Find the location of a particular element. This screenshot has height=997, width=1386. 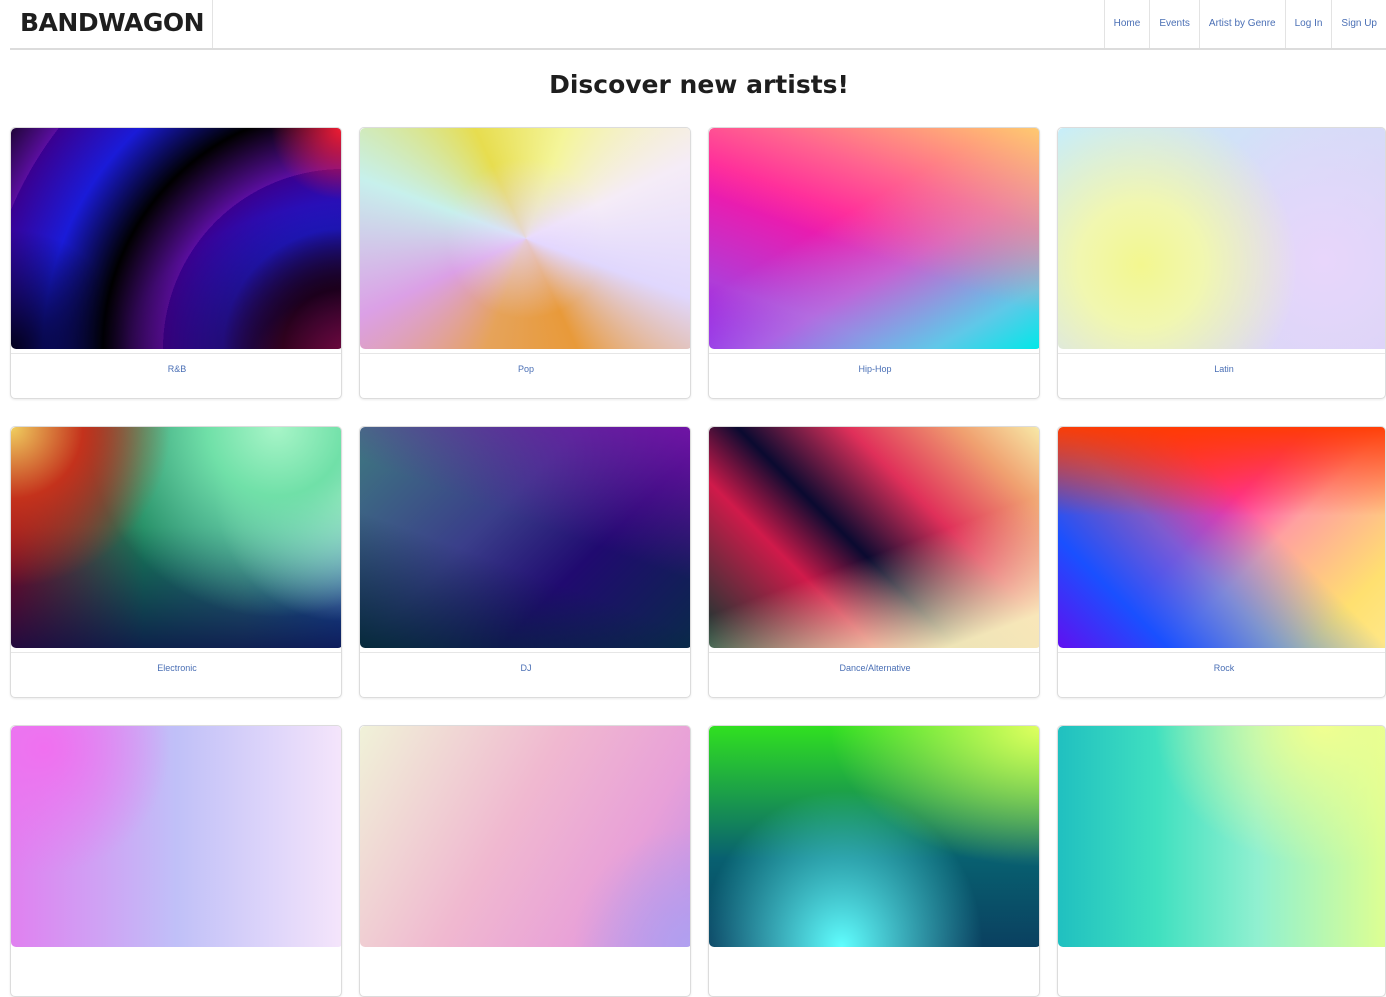

genre-link: DJ is located at coordinates (525, 668).